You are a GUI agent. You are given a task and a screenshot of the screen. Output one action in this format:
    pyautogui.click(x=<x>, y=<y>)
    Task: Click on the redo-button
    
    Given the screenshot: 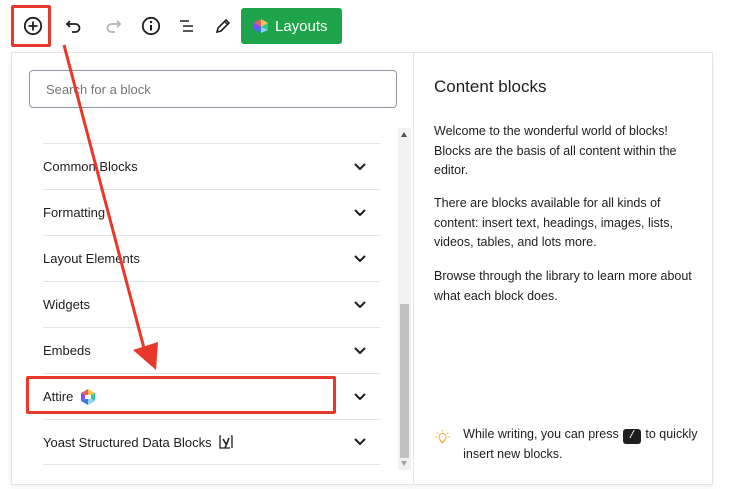 What is the action you would take?
    pyautogui.click(x=113, y=26)
    